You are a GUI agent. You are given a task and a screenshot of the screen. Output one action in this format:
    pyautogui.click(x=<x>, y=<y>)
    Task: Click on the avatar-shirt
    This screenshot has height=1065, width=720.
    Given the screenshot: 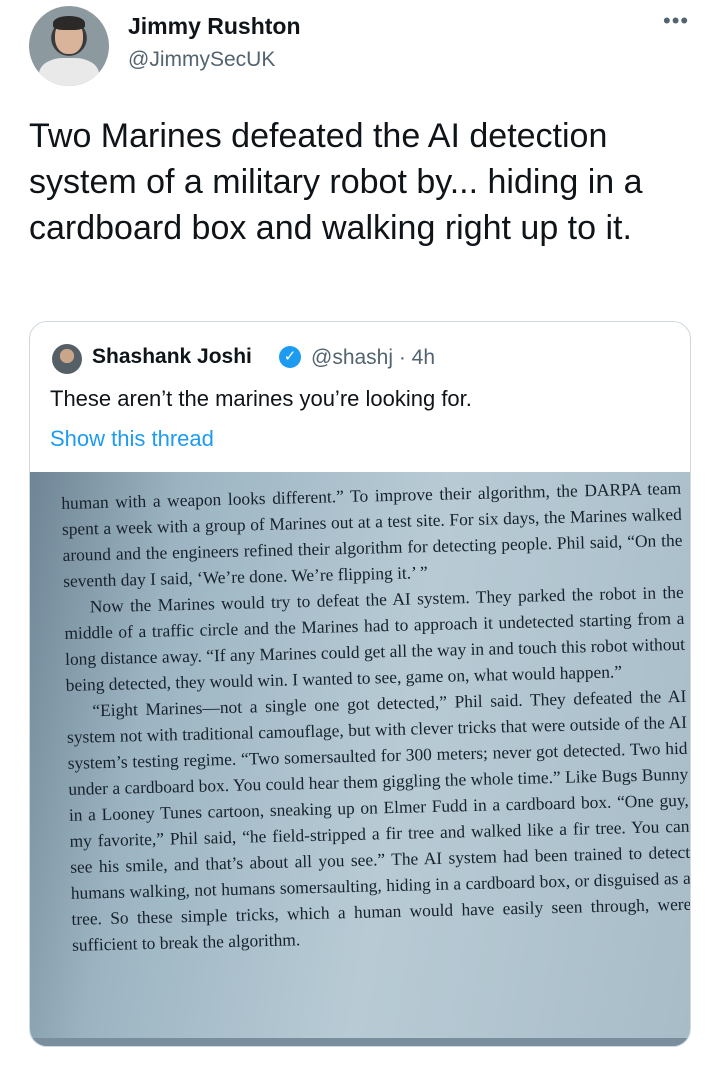 What is the action you would take?
    pyautogui.click(x=69, y=72)
    